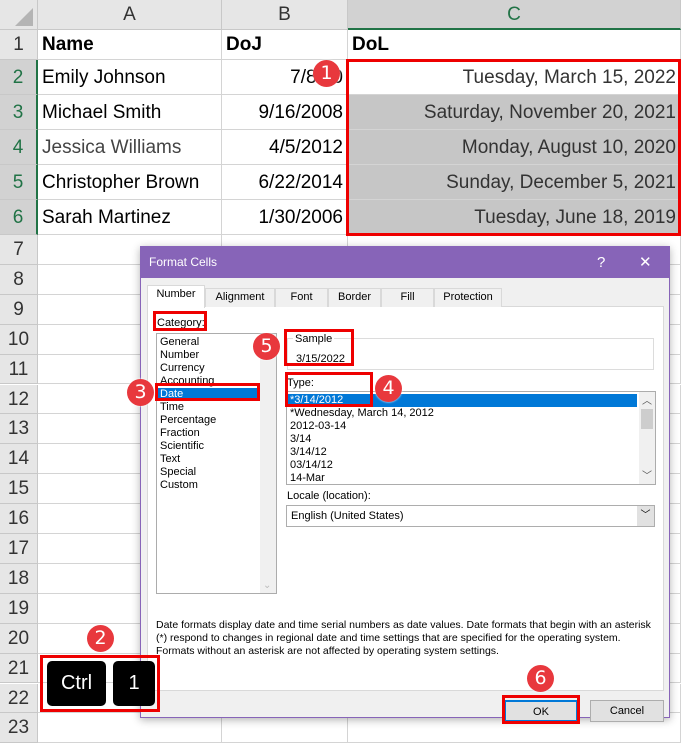 The width and height of the screenshot is (681, 743). Describe the element at coordinates (285, 147) in the screenshot. I see `cell: 4/5/2012` at that location.